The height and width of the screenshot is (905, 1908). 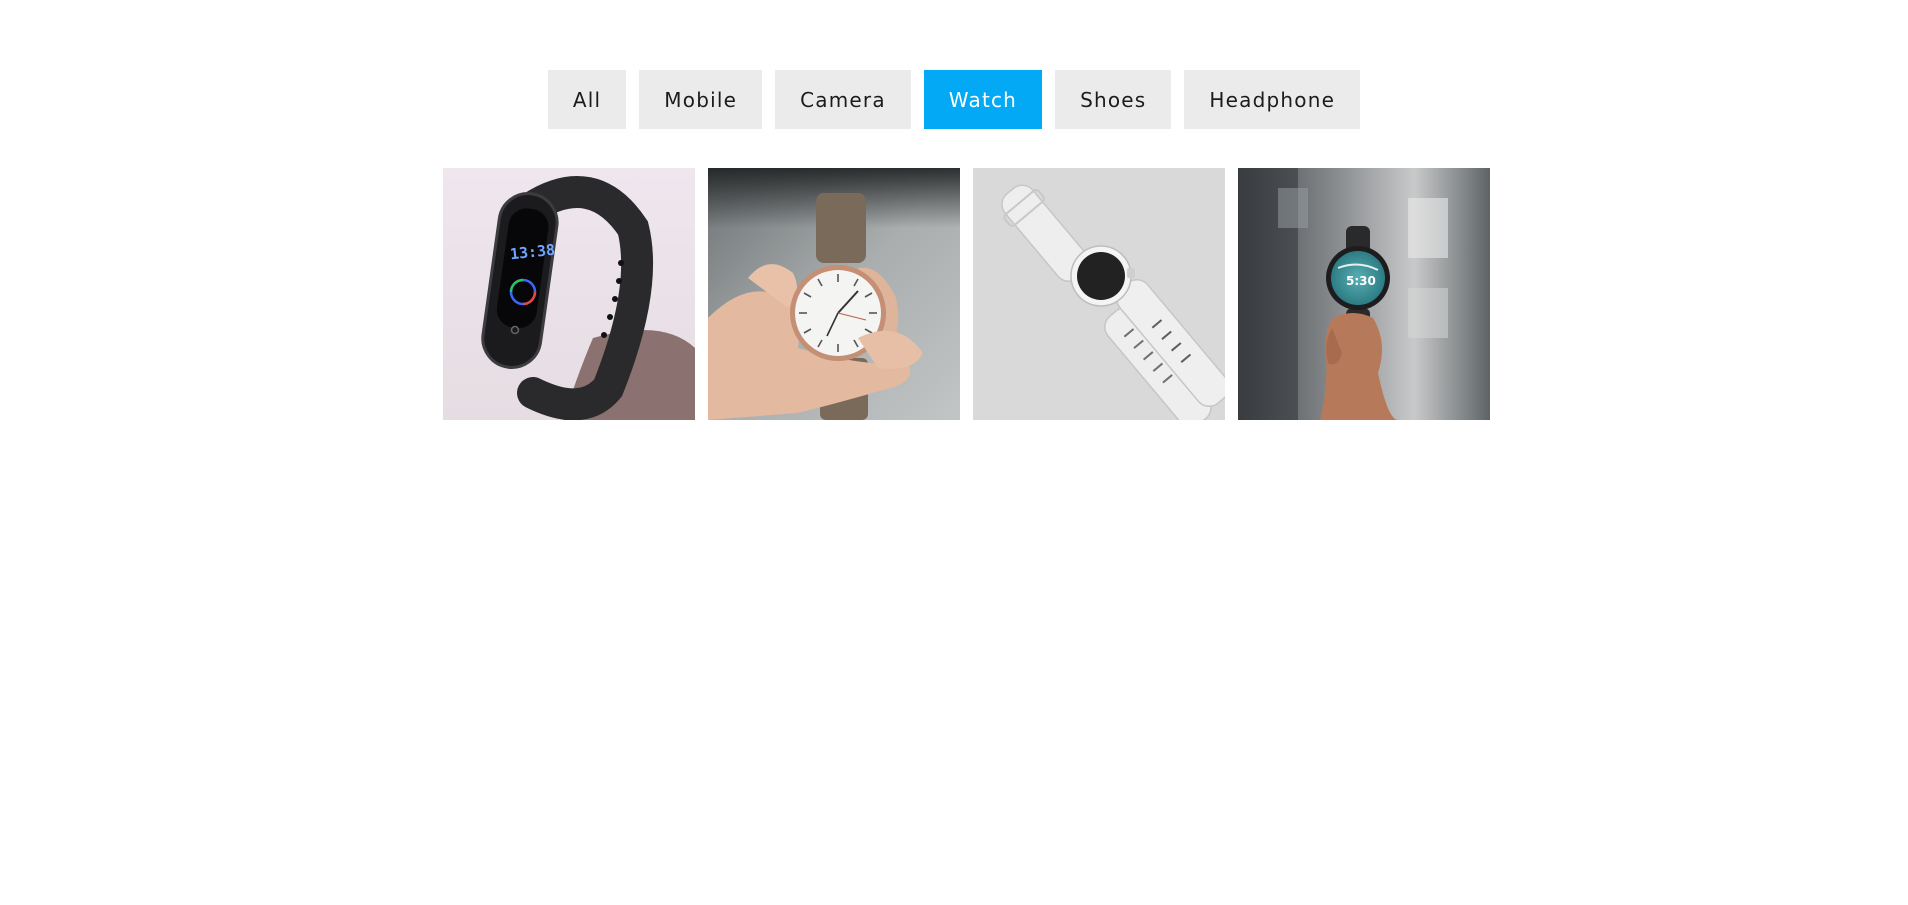 What do you see at coordinates (983, 99) in the screenshot?
I see `filter-watch-button: Watch` at bounding box center [983, 99].